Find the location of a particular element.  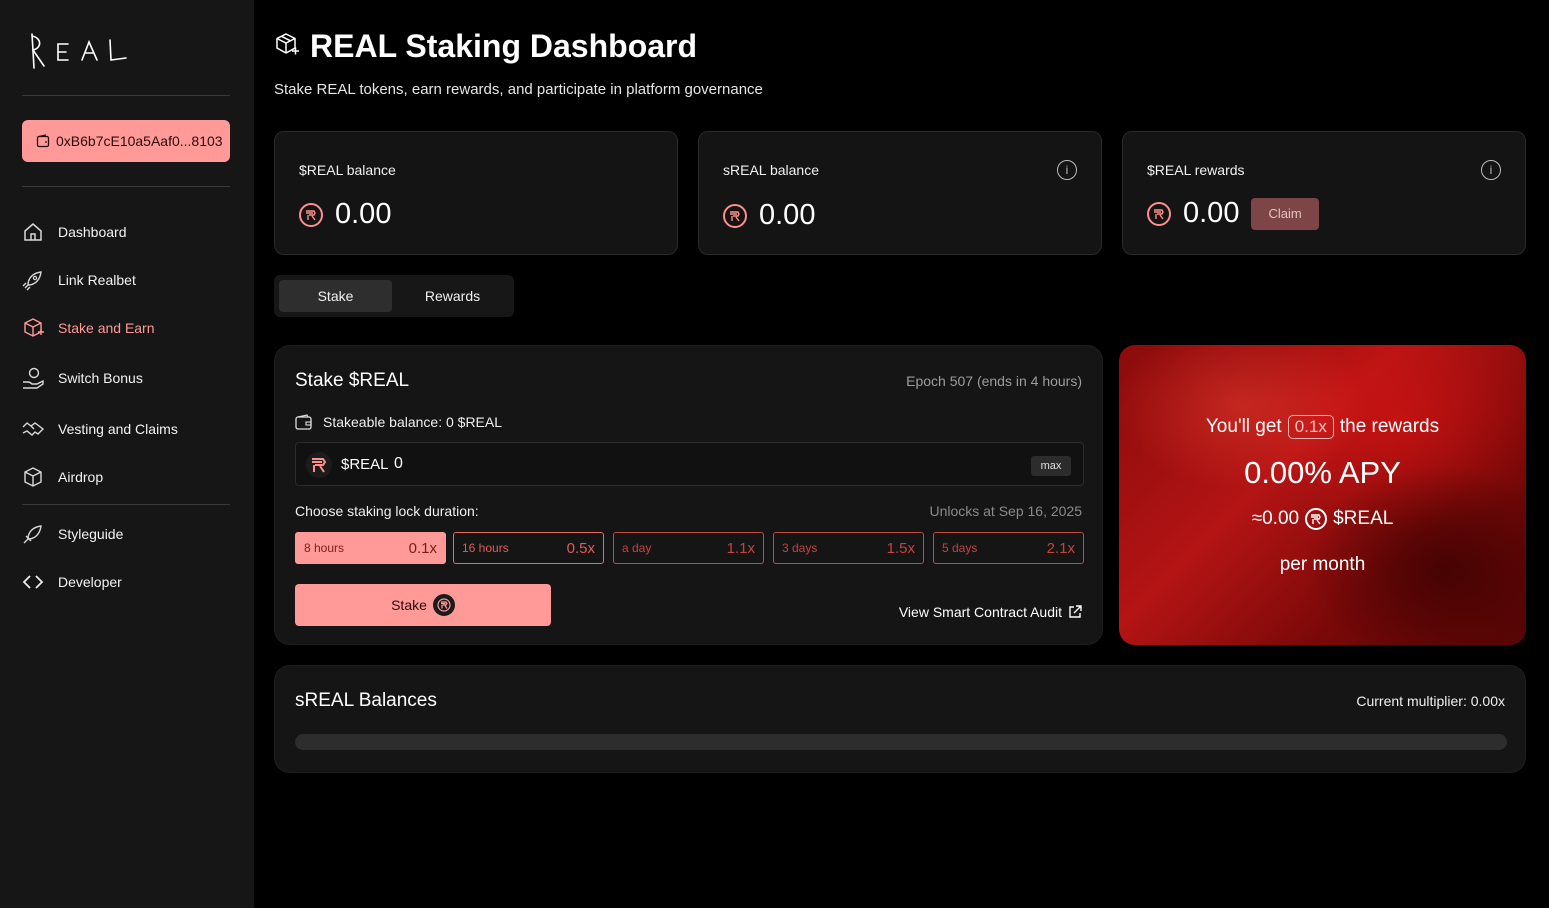

real-rewards-value: 0.00 is located at coordinates (1211, 213).